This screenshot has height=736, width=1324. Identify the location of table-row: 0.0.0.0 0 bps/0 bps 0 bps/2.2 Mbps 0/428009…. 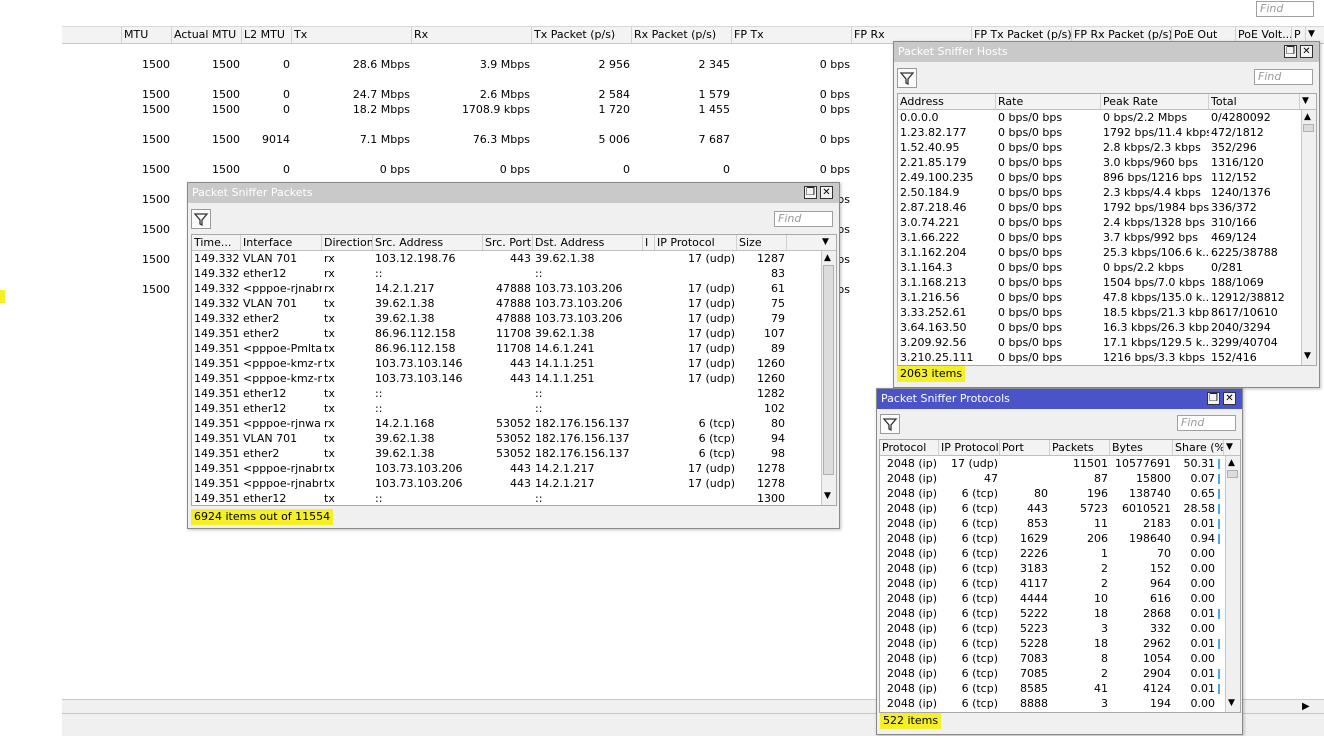
(1099, 117).